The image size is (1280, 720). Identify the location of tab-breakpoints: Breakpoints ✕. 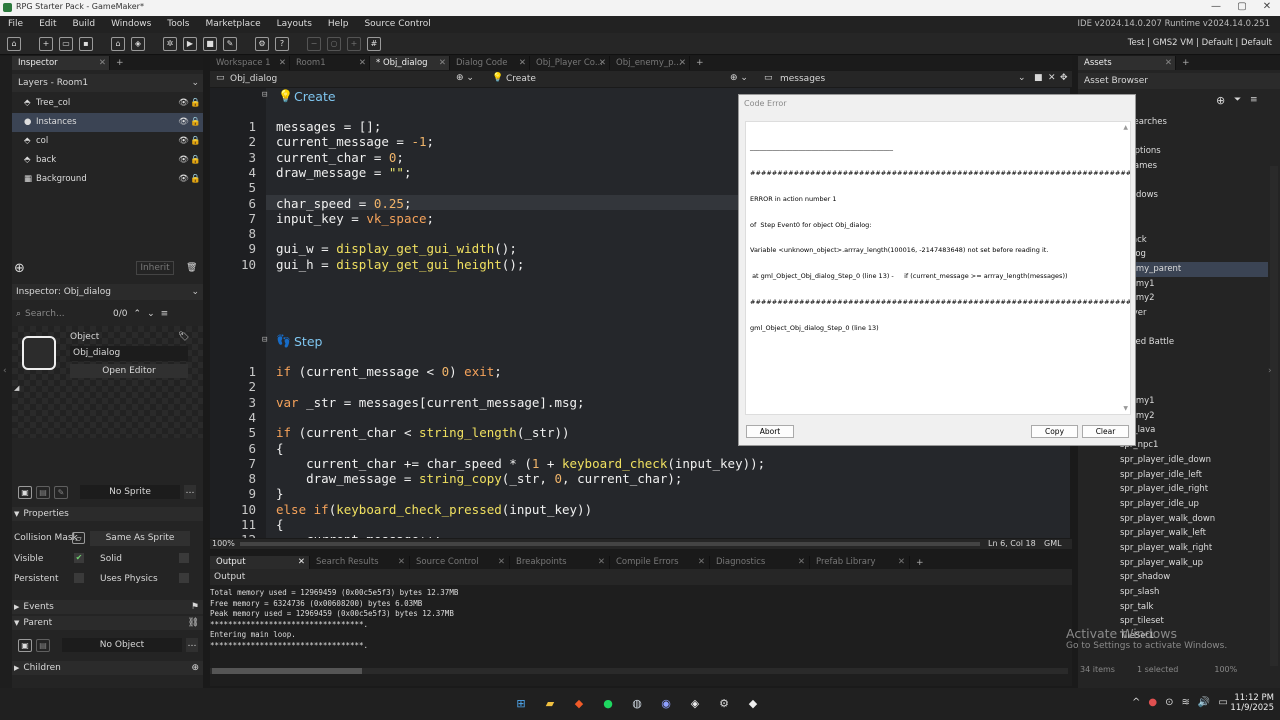
(560, 562).